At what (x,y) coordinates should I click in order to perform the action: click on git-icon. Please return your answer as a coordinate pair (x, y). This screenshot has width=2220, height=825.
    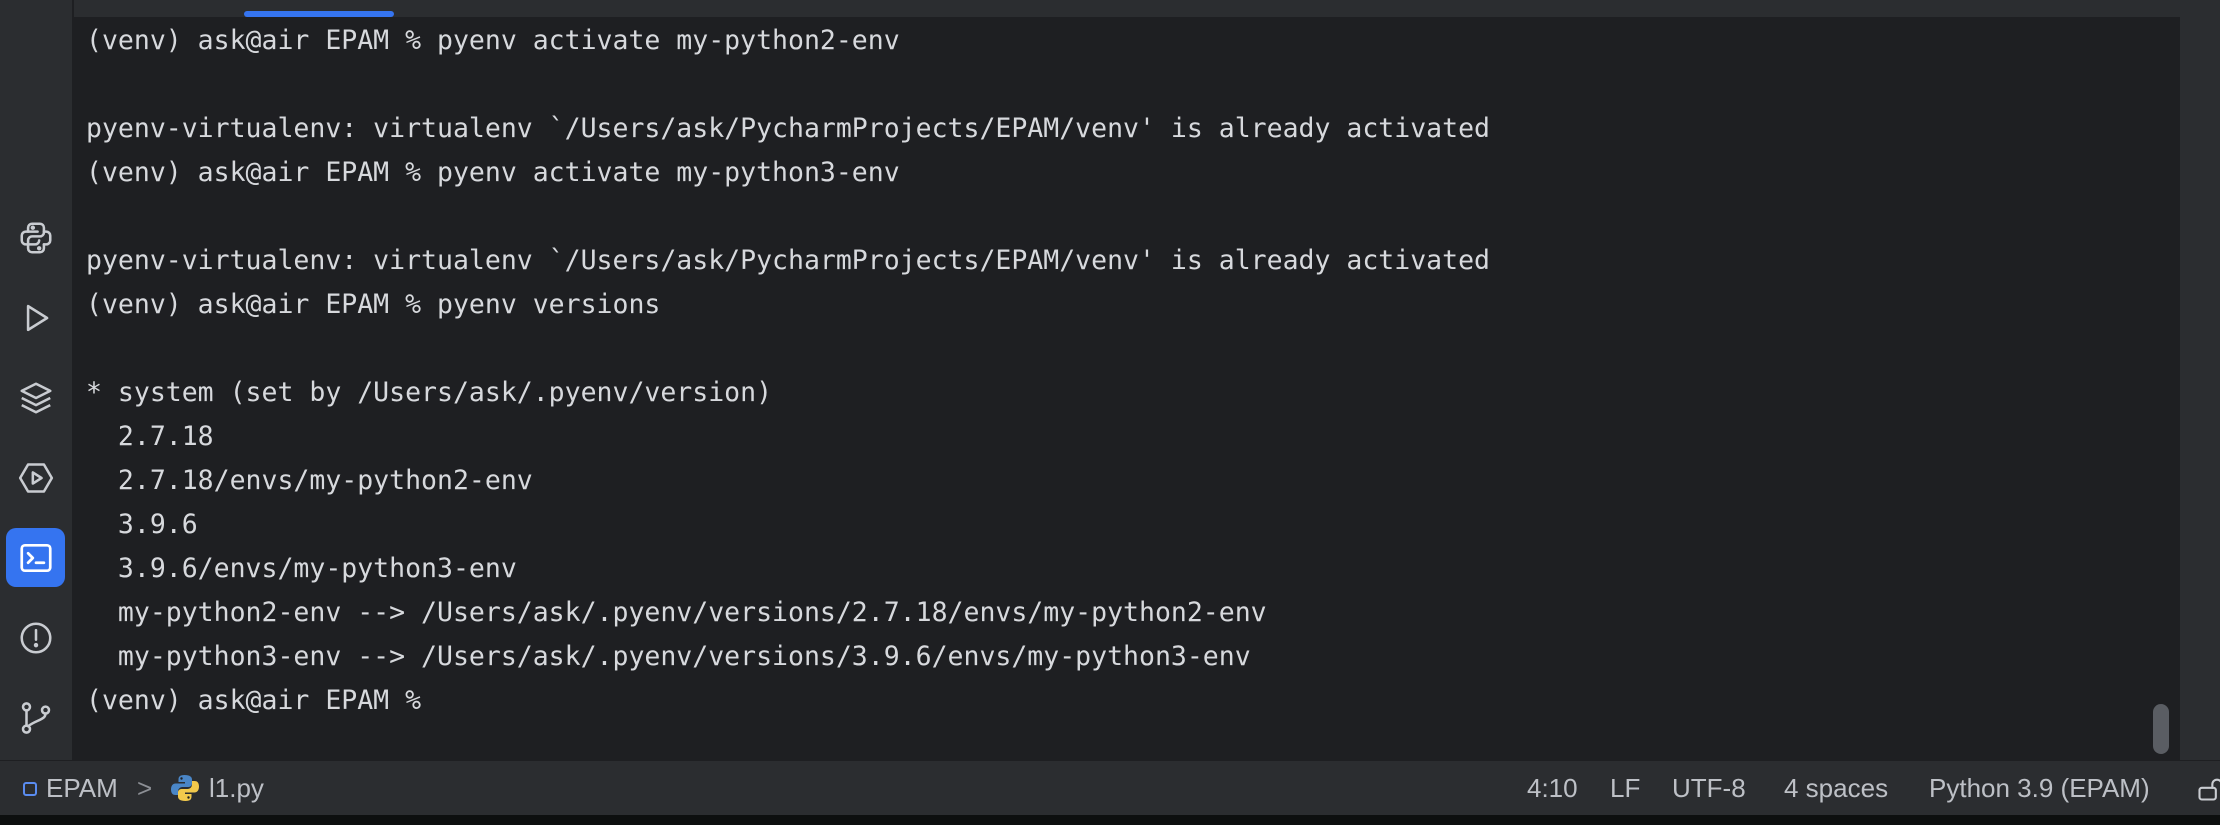
    Looking at the image, I should click on (35, 717).